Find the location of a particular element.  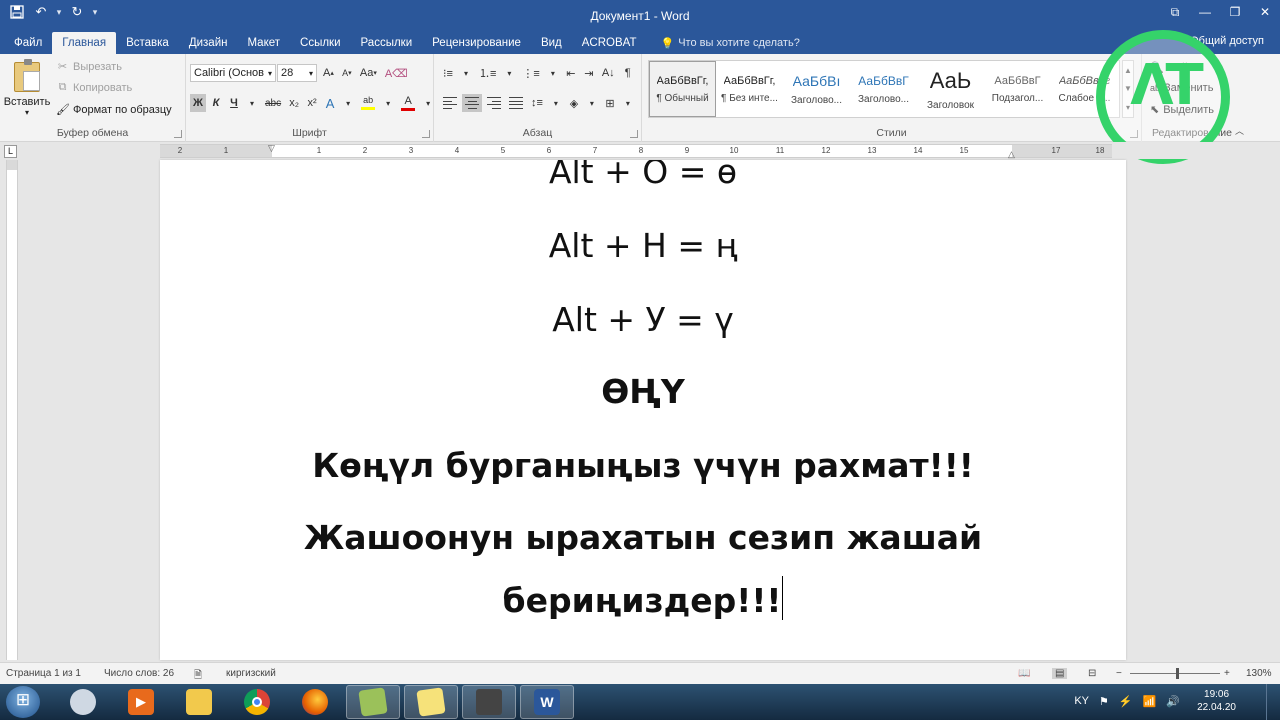

highlight-dropdown-icon: ▾ is located at coordinates (388, 103).